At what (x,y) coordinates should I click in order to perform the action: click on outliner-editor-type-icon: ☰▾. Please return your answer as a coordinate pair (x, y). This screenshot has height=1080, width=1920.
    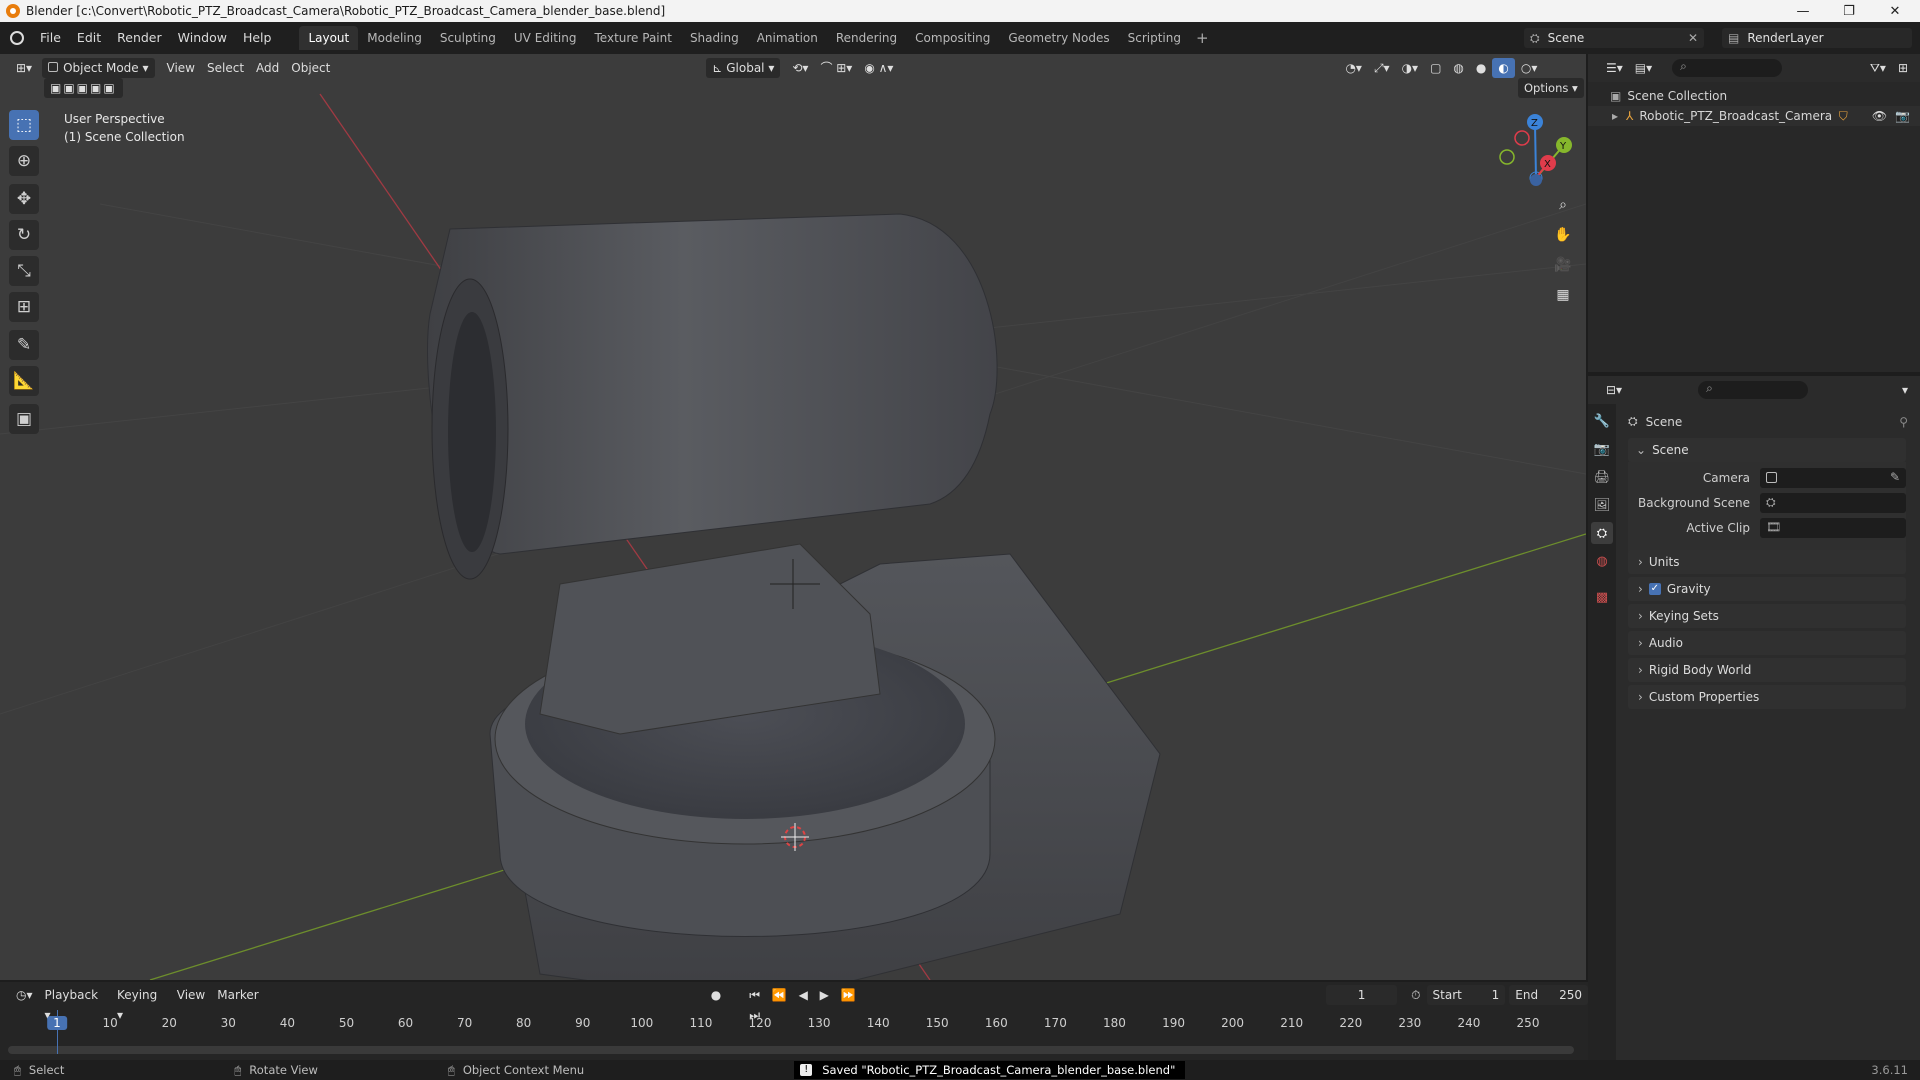
    Looking at the image, I should click on (1614, 68).